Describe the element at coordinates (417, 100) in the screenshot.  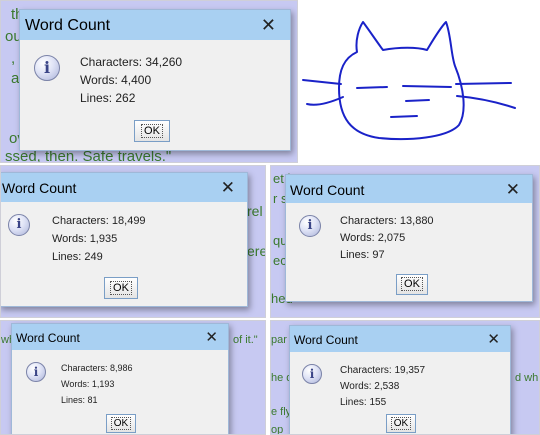
I see `cat-nose` at that location.